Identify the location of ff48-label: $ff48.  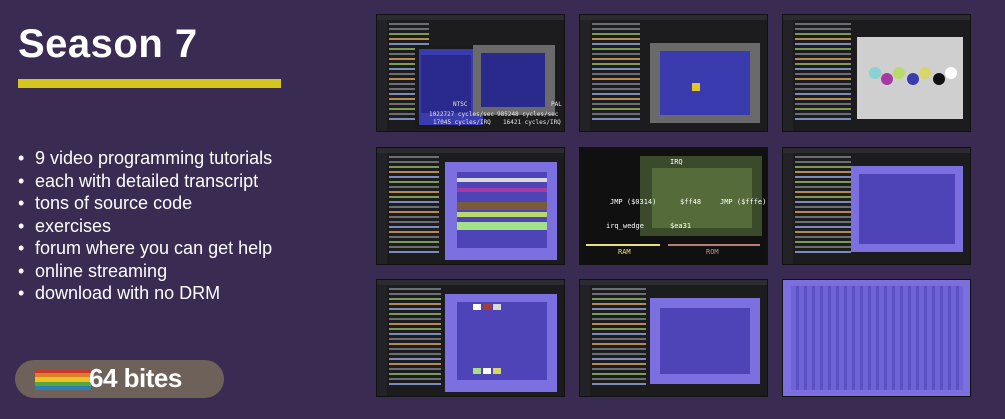
(691, 202).